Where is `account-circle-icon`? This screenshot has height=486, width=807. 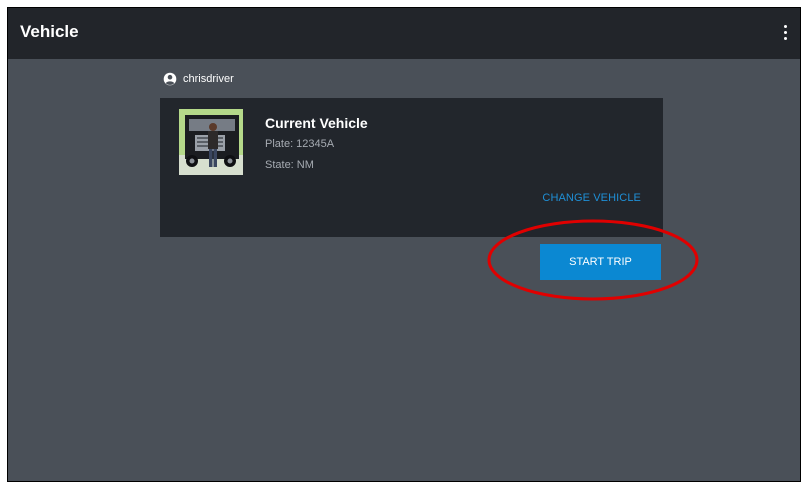
account-circle-icon is located at coordinates (170, 79).